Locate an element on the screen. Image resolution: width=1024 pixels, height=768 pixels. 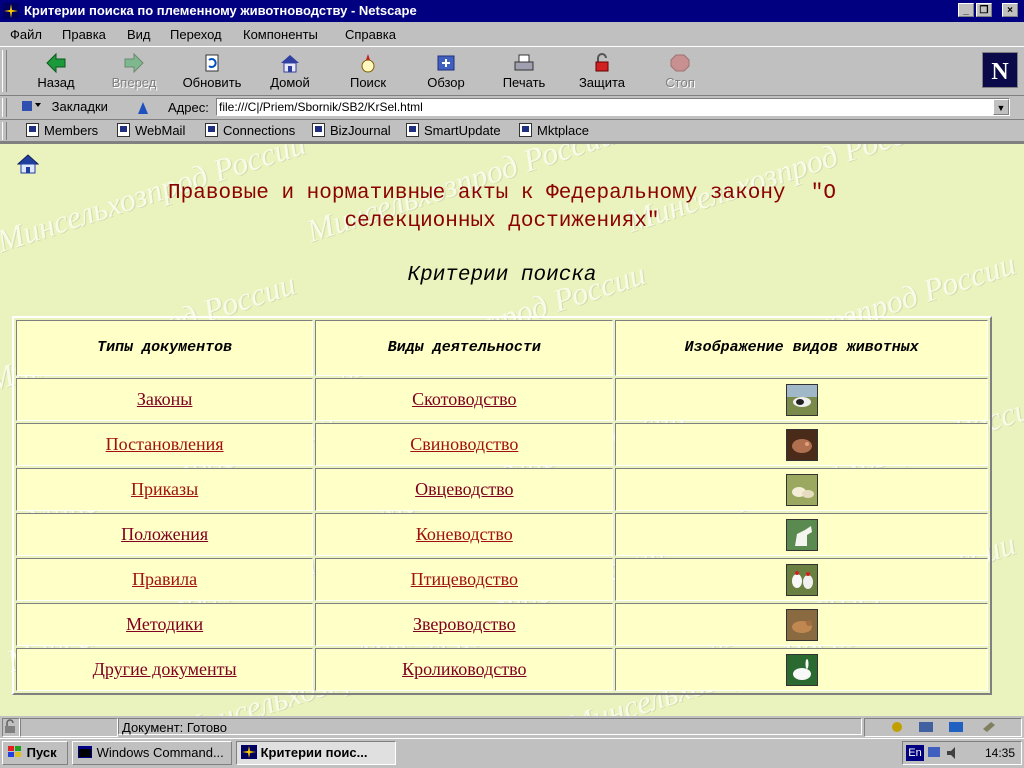
menu-edit: Правка is located at coordinates (84, 34).